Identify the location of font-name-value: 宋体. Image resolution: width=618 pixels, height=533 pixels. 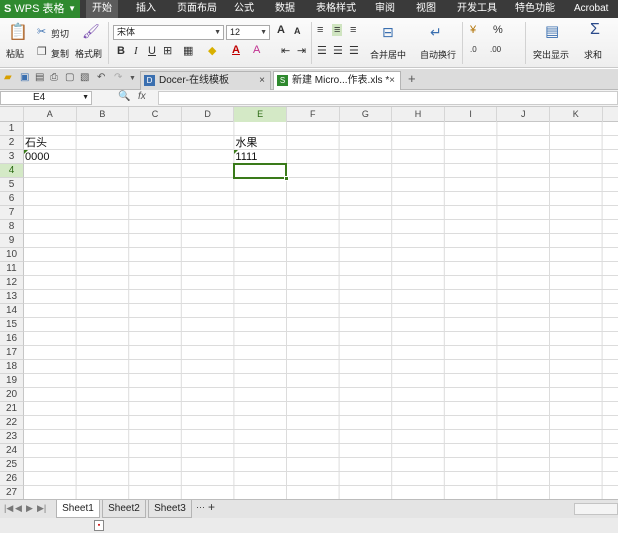
(126, 32).